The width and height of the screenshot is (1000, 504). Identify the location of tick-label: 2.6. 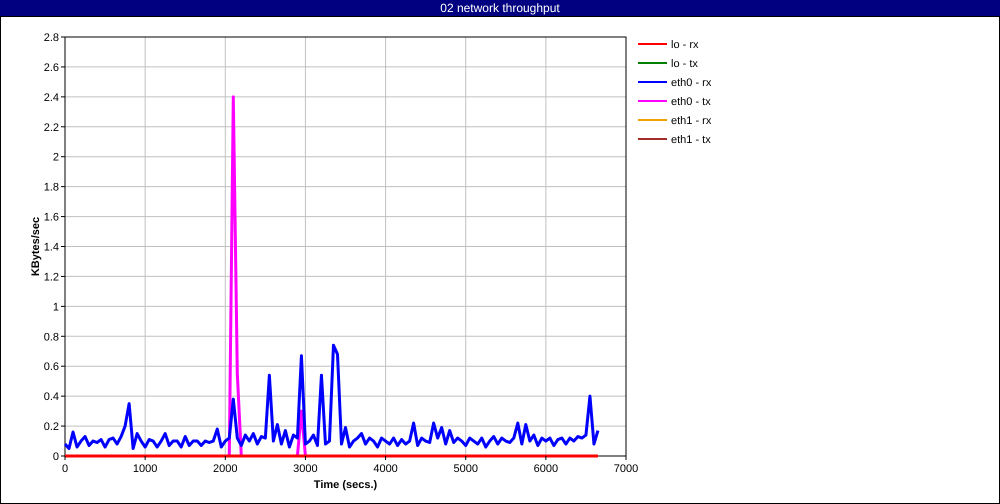
(51, 68).